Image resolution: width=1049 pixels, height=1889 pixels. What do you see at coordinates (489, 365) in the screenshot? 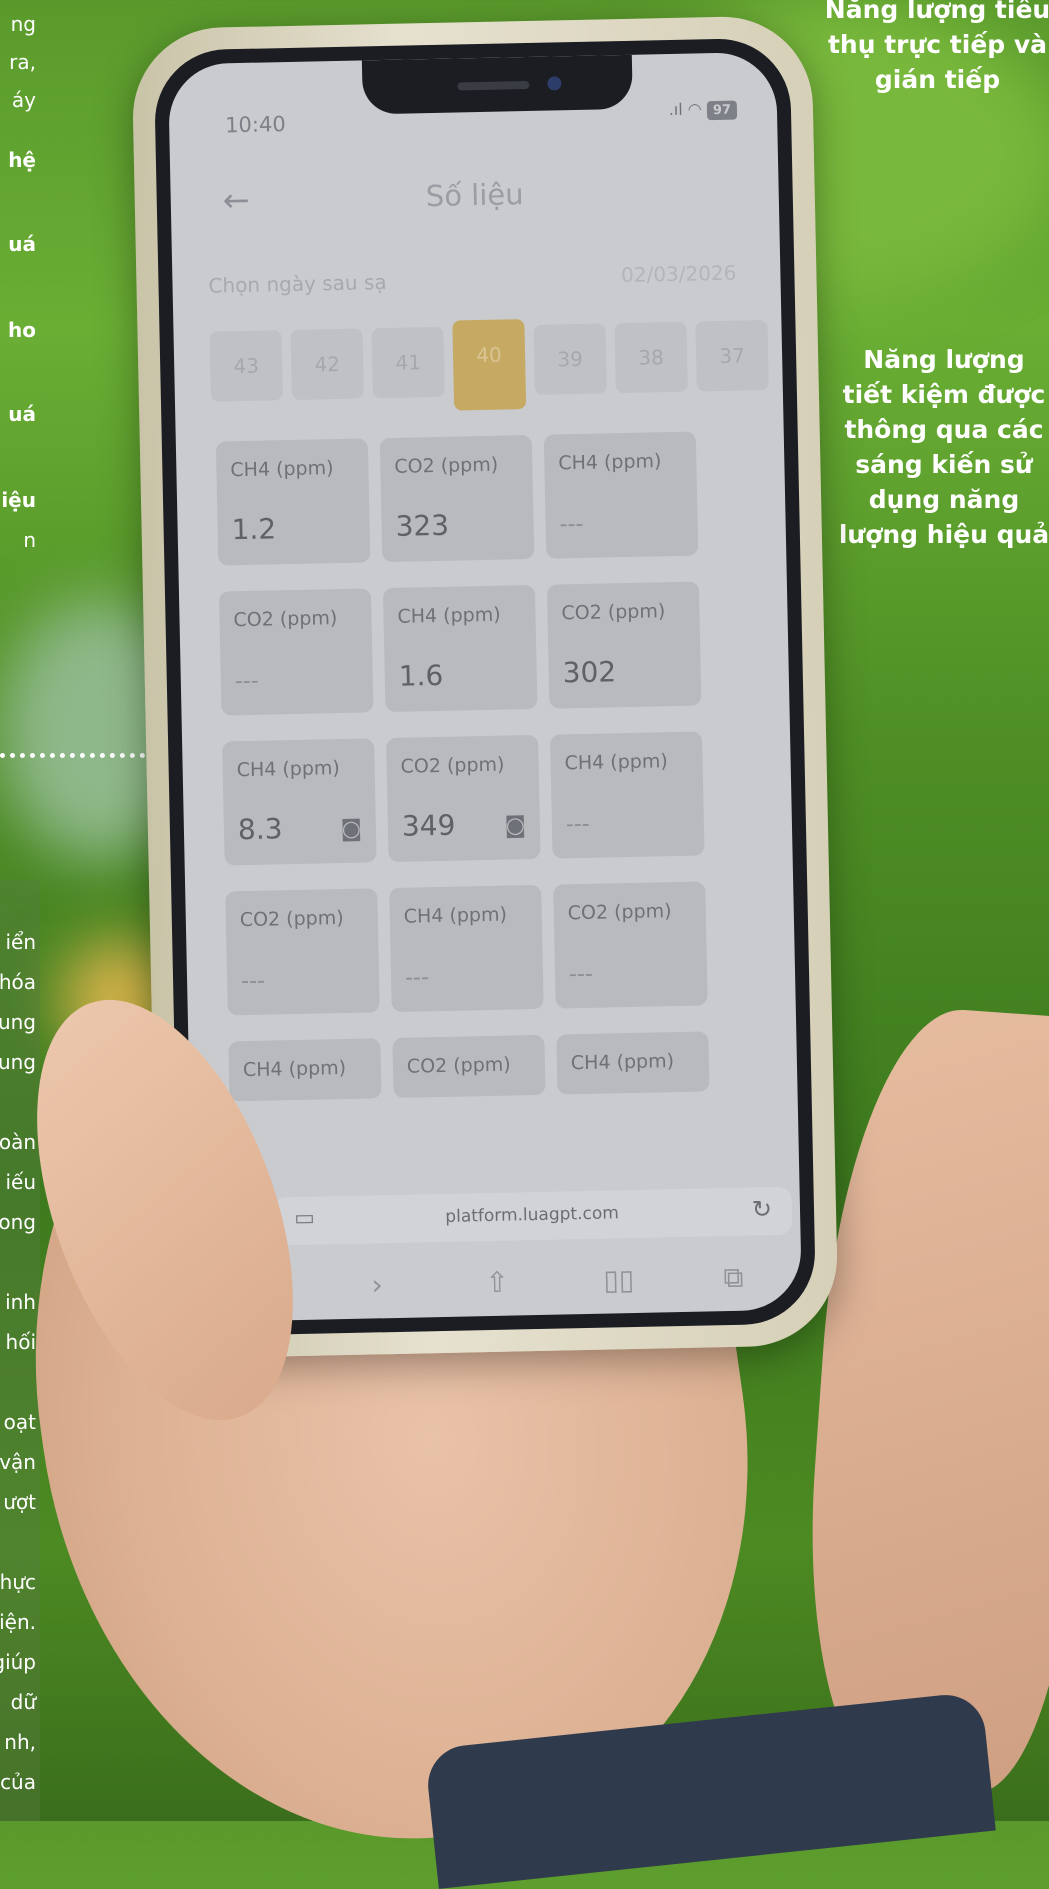
I see `day-40: 40` at bounding box center [489, 365].